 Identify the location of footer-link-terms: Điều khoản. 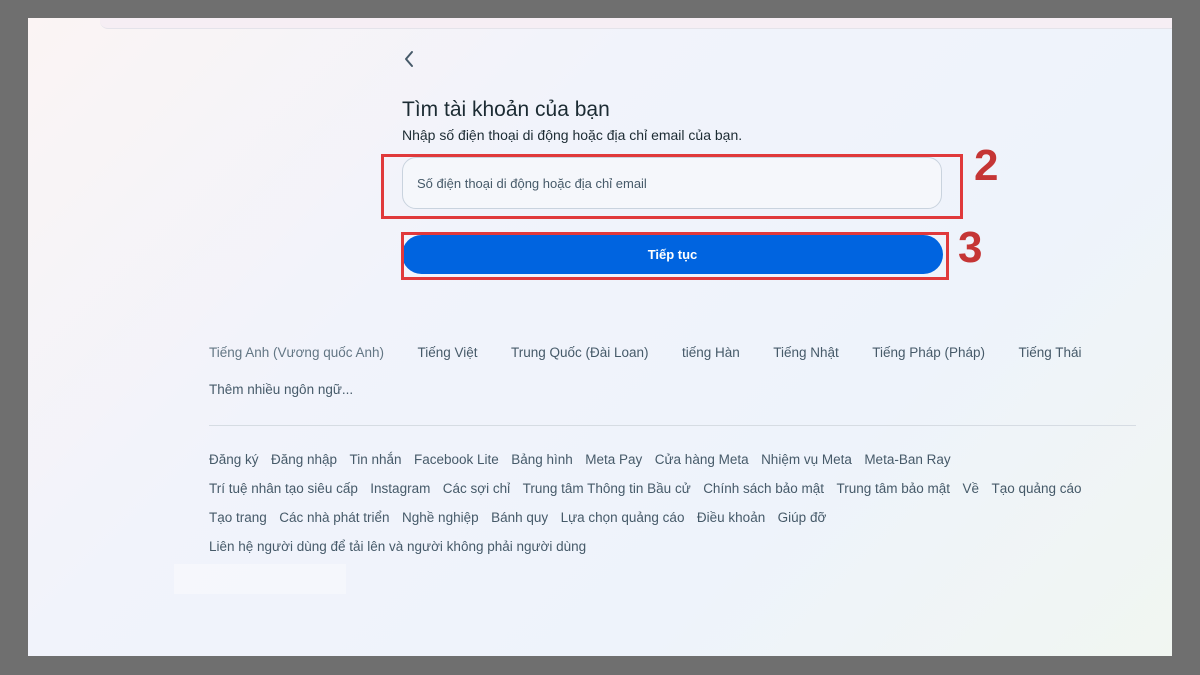
(731, 517).